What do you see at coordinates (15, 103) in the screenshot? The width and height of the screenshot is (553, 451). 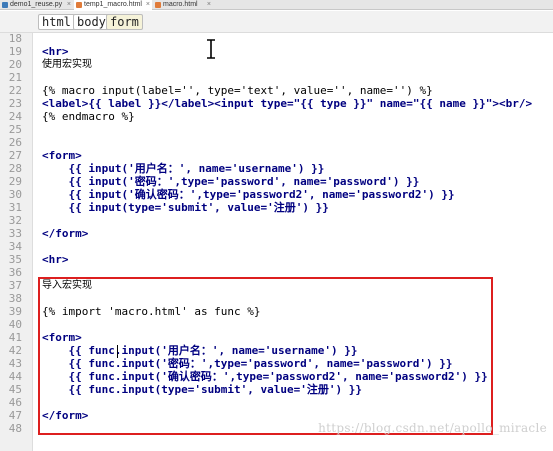 I see `line-number: 23` at bounding box center [15, 103].